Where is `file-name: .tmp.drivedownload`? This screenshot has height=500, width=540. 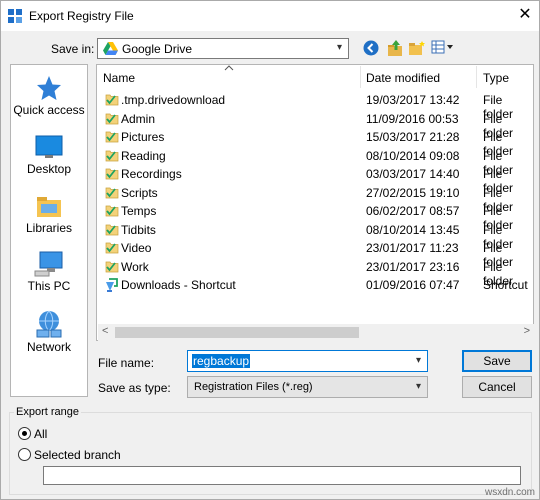
file-name: .tmp.drivedownload is located at coordinates (173, 100).